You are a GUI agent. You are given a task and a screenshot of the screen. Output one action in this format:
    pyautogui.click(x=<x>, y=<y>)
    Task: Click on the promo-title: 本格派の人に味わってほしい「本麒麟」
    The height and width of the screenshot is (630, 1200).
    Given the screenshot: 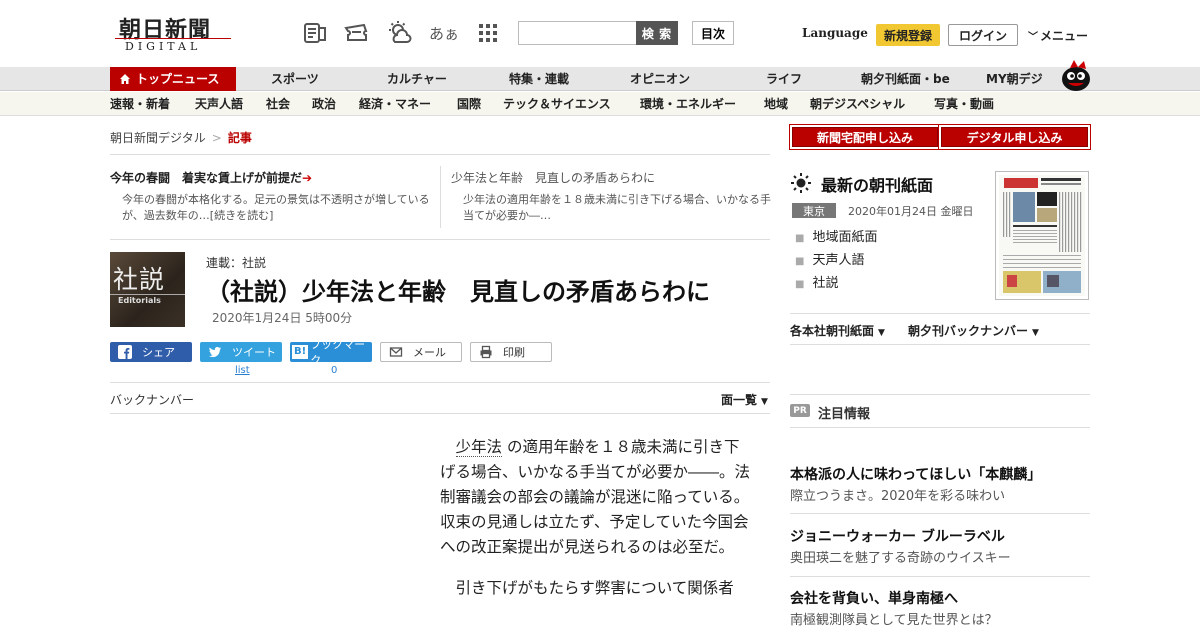 What is the action you would take?
    pyautogui.click(x=916, y=475)
    